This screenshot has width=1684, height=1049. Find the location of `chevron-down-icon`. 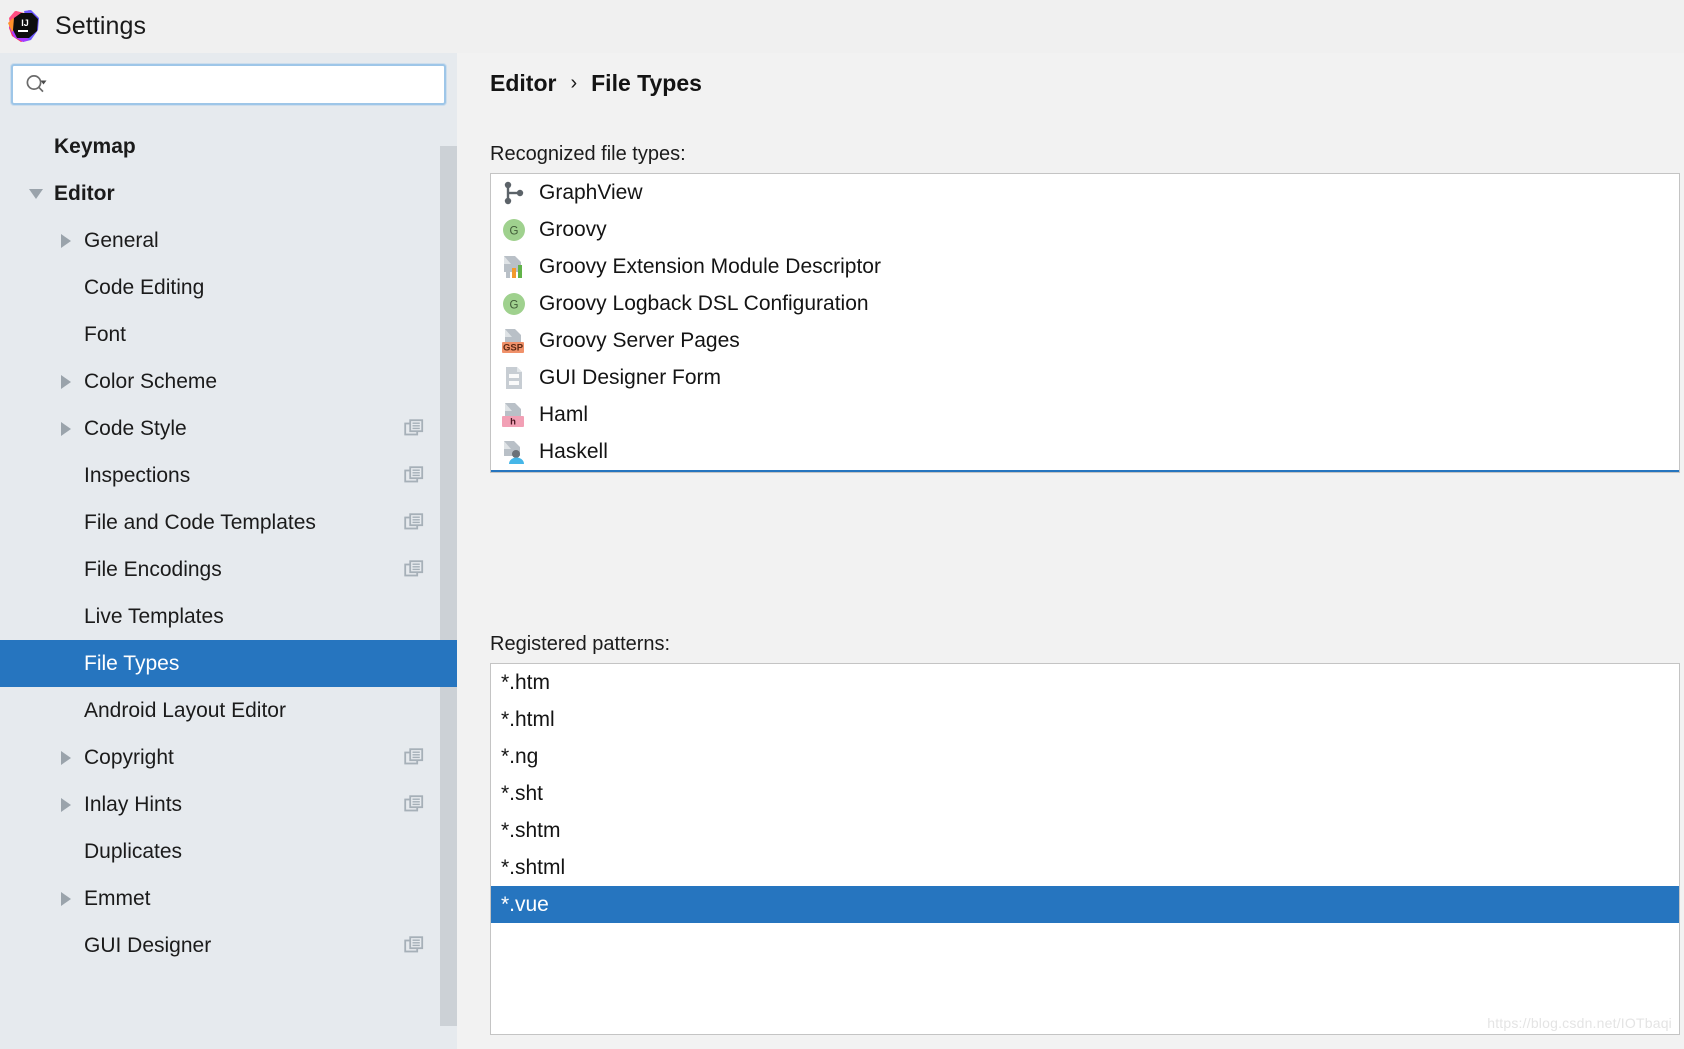

chevron-down-icon is located at coordinates (36, 194).